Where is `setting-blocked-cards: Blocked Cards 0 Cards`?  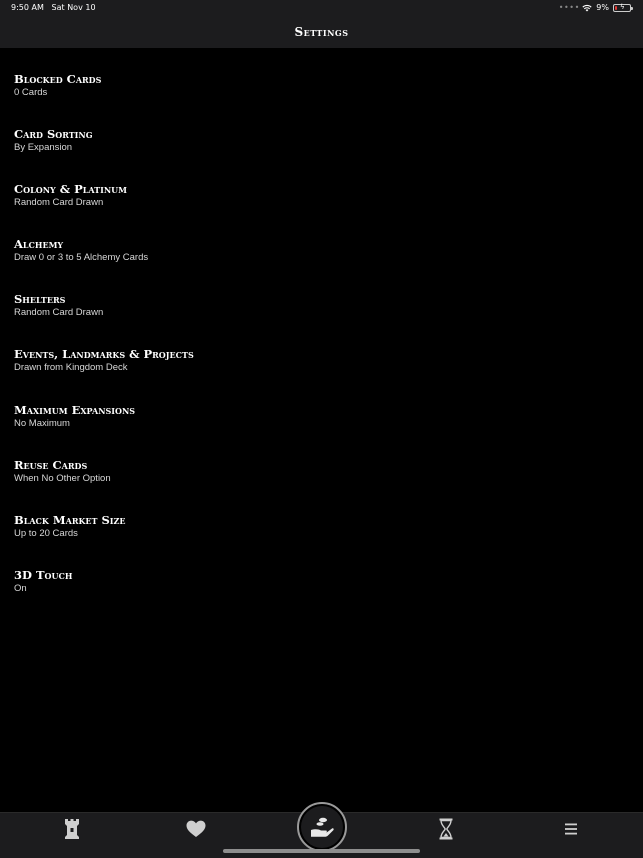 setting-blocked-cards: Blocked Cards 0 Cards is located at coordinates (314, 92).